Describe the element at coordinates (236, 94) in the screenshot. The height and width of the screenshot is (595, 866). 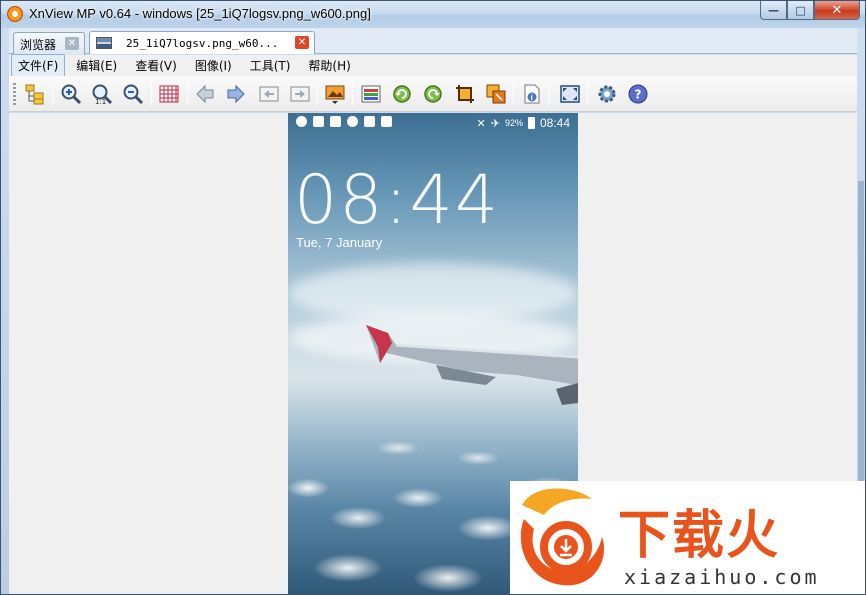
I see `next-arrow-icon` at that location.